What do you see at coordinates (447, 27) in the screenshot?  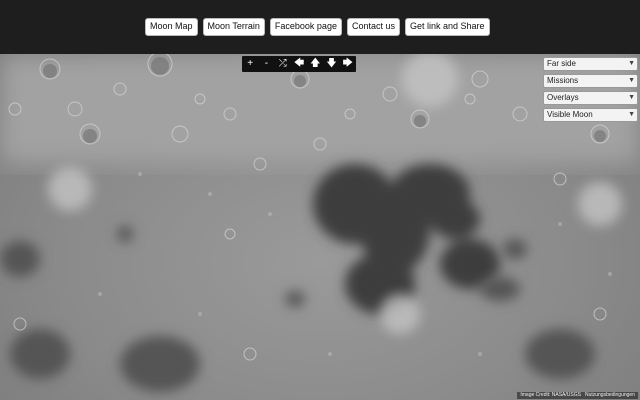 I see `get-link-share-button: Get link and Share` at bounding box center [447, 27].